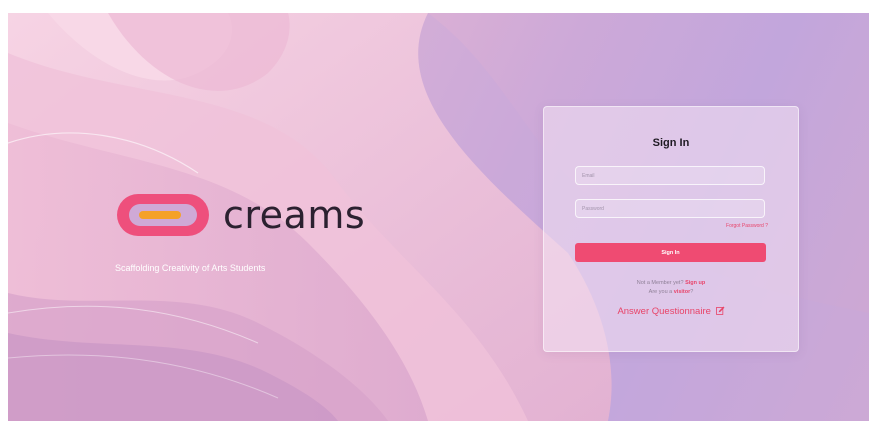 The height and width of the screenshot is (435, 877). I want to click on signup-prompt: Not a Member yet? Sign up, so click(671, 283).